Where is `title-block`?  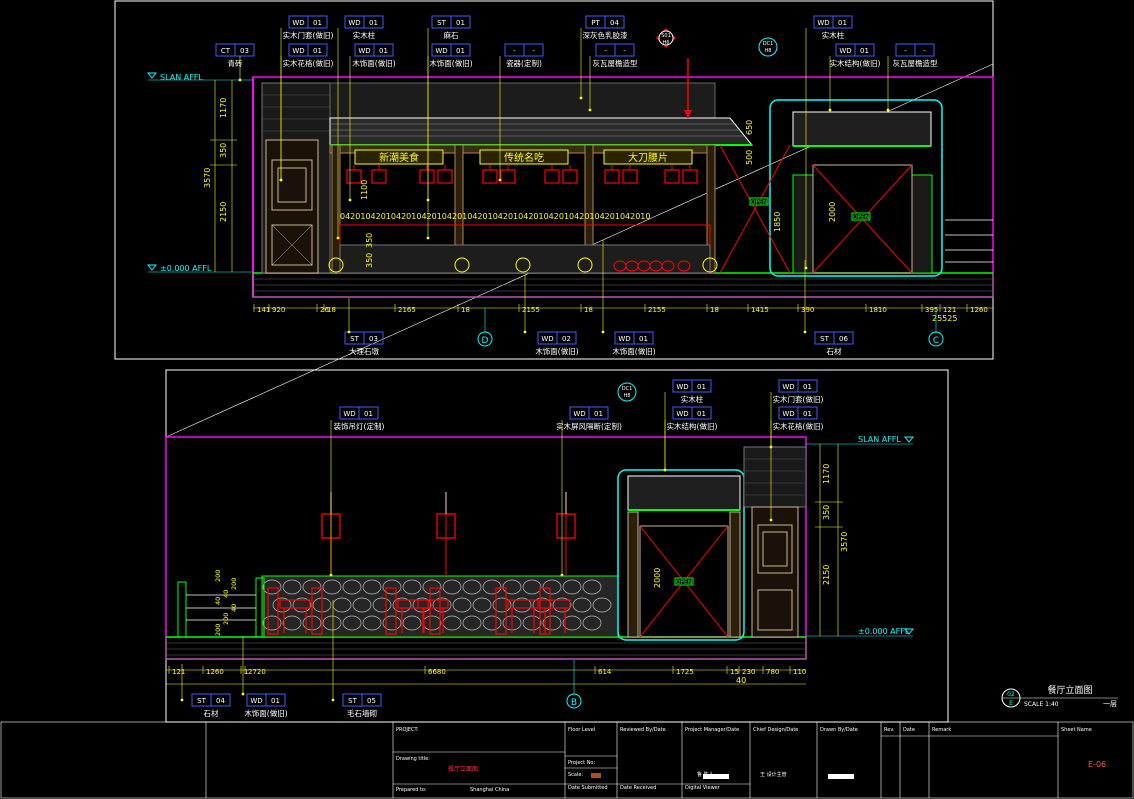
title-block is located at coordinates (567, 760).